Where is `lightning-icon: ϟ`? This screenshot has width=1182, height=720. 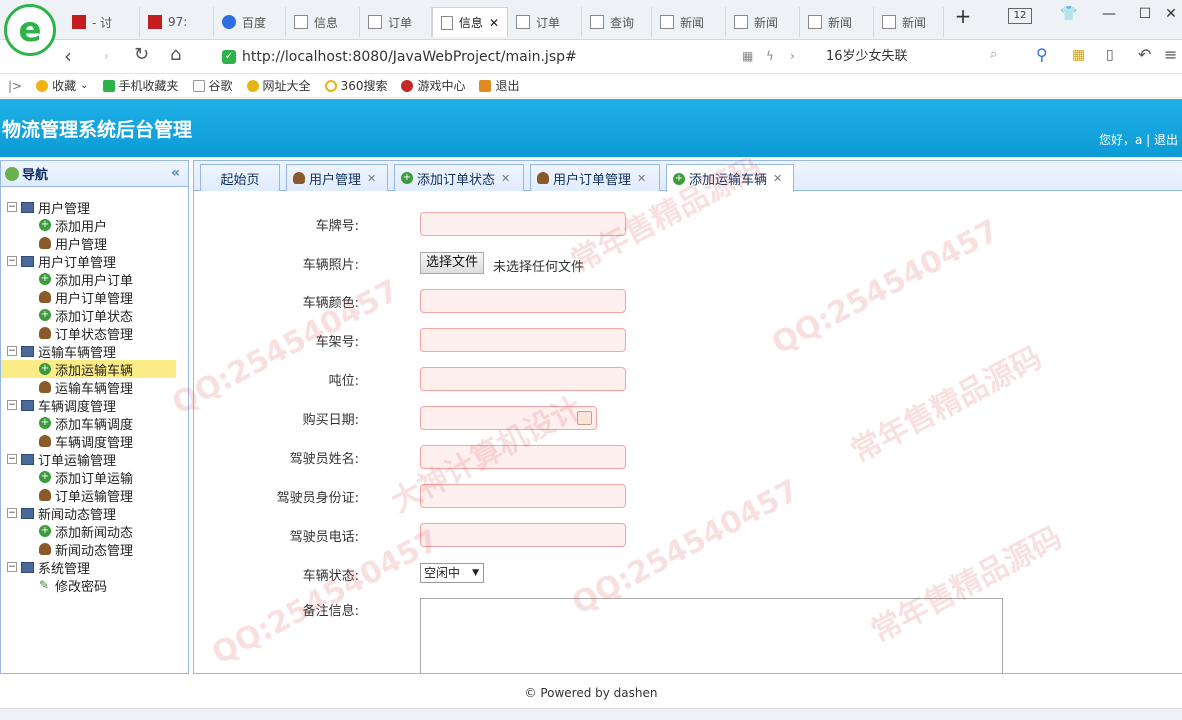 lightning-icon: ϟ is located at coordinates (770, 56).